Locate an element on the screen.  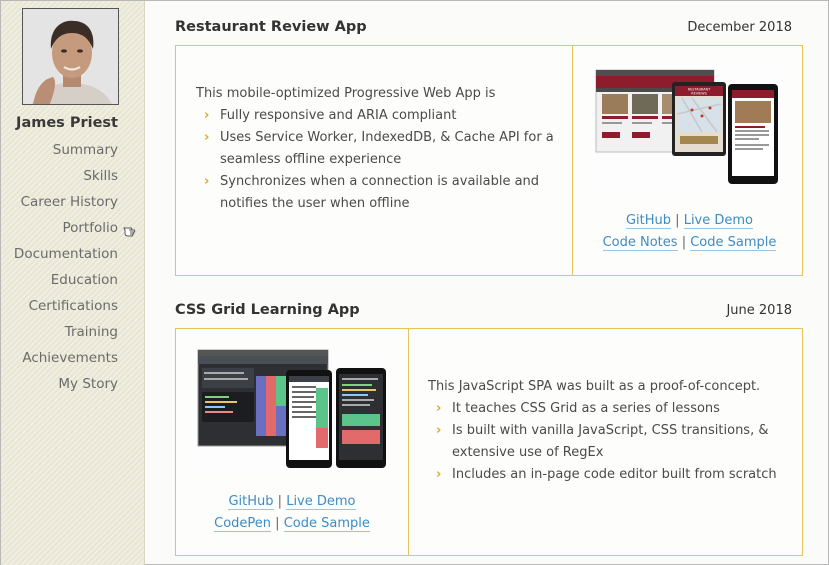
nav-item-my-story: My Story is located at coordinates (66, 387).